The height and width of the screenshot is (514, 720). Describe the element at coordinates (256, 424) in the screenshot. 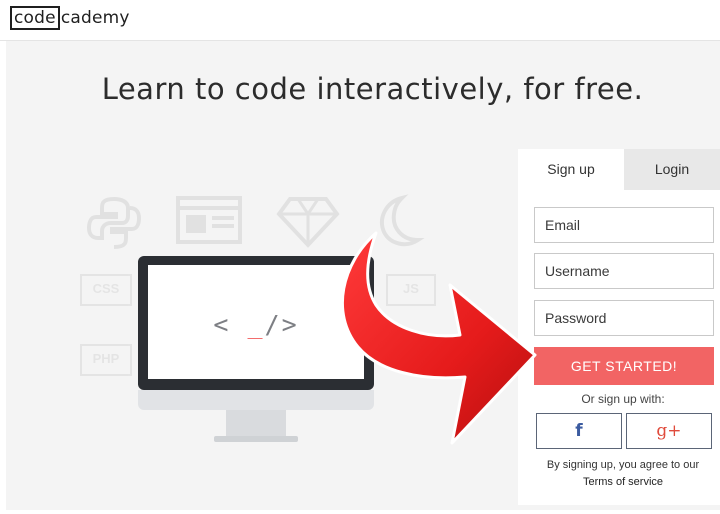

I see `monitor-stand` at that location.